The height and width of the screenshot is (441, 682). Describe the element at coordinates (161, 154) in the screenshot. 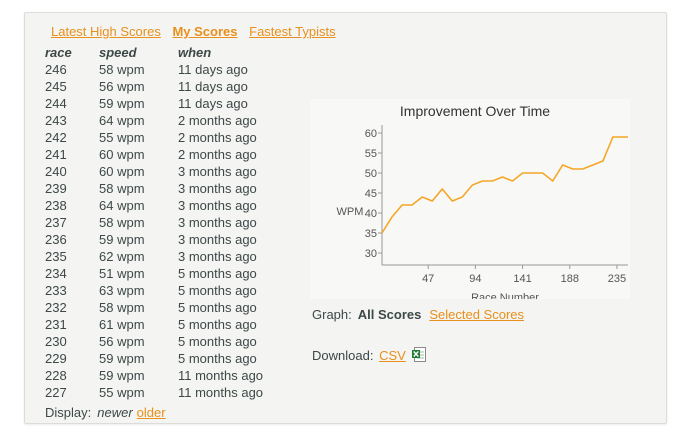

I see `table-row: 241 60 wpm 2 months ago` at that location.